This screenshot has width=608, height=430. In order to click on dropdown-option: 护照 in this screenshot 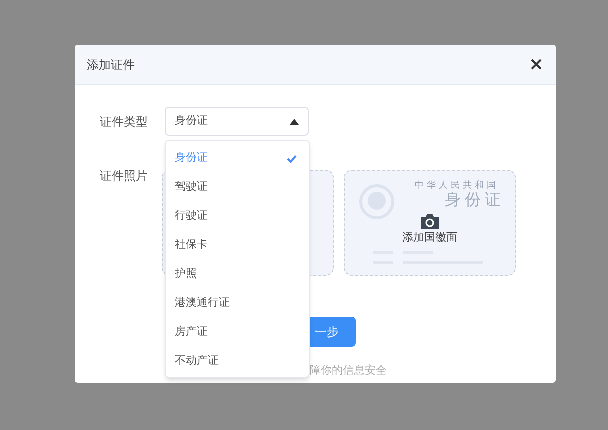, I will do `click(237, 274)`.